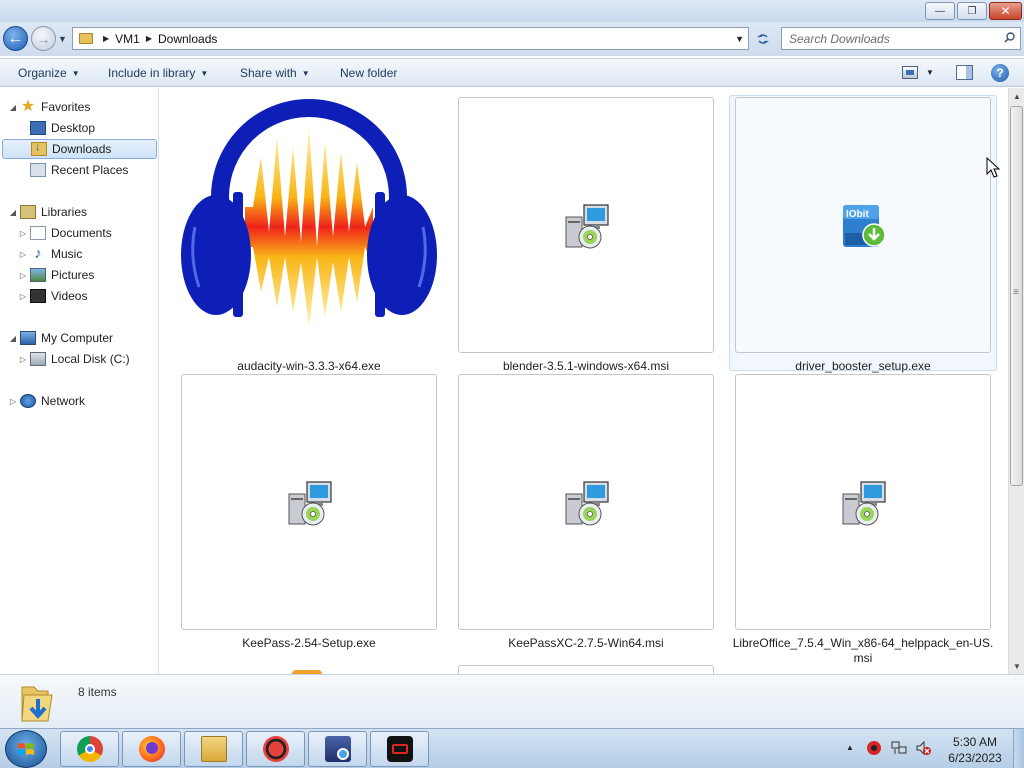 The image size is (1024, 768). Describe the element at coordinates (127, 39) in the screenshot. I see `breadcrumb-vm1: VM1` at that location.